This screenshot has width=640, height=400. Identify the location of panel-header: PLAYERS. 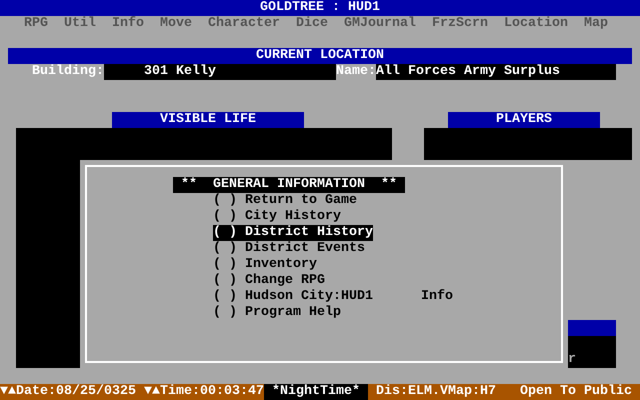
(524, 120).